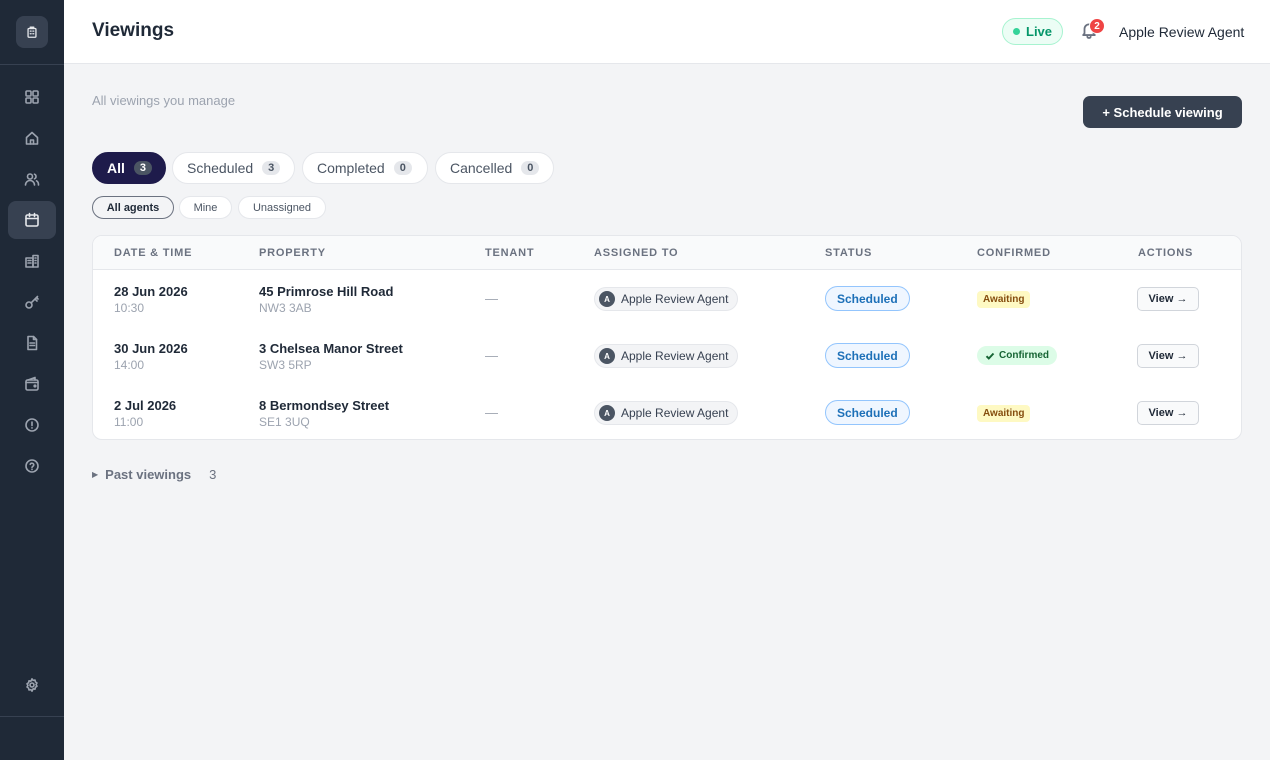  I want to click on sidebar-item-properties, so click(32, 261).